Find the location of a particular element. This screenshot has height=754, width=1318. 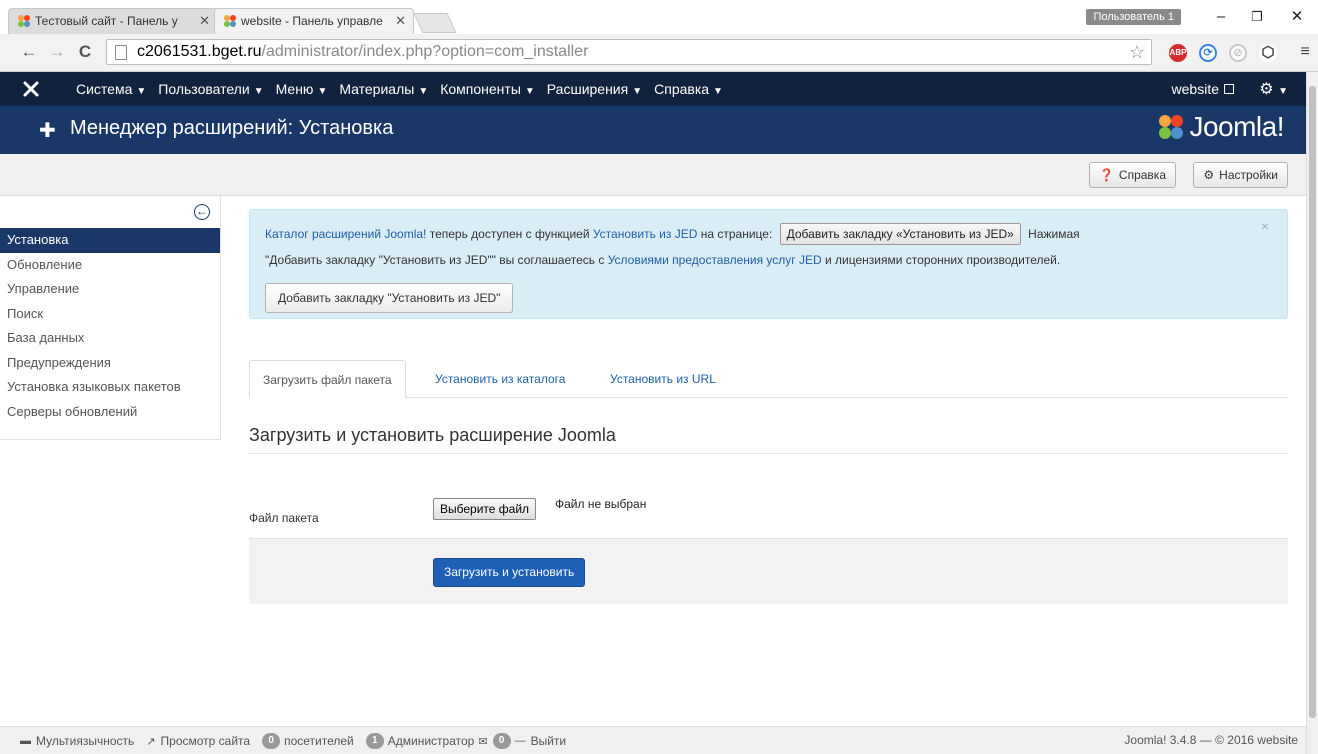

package-file-label: Файл пакета is located at coordinates (284, 518).